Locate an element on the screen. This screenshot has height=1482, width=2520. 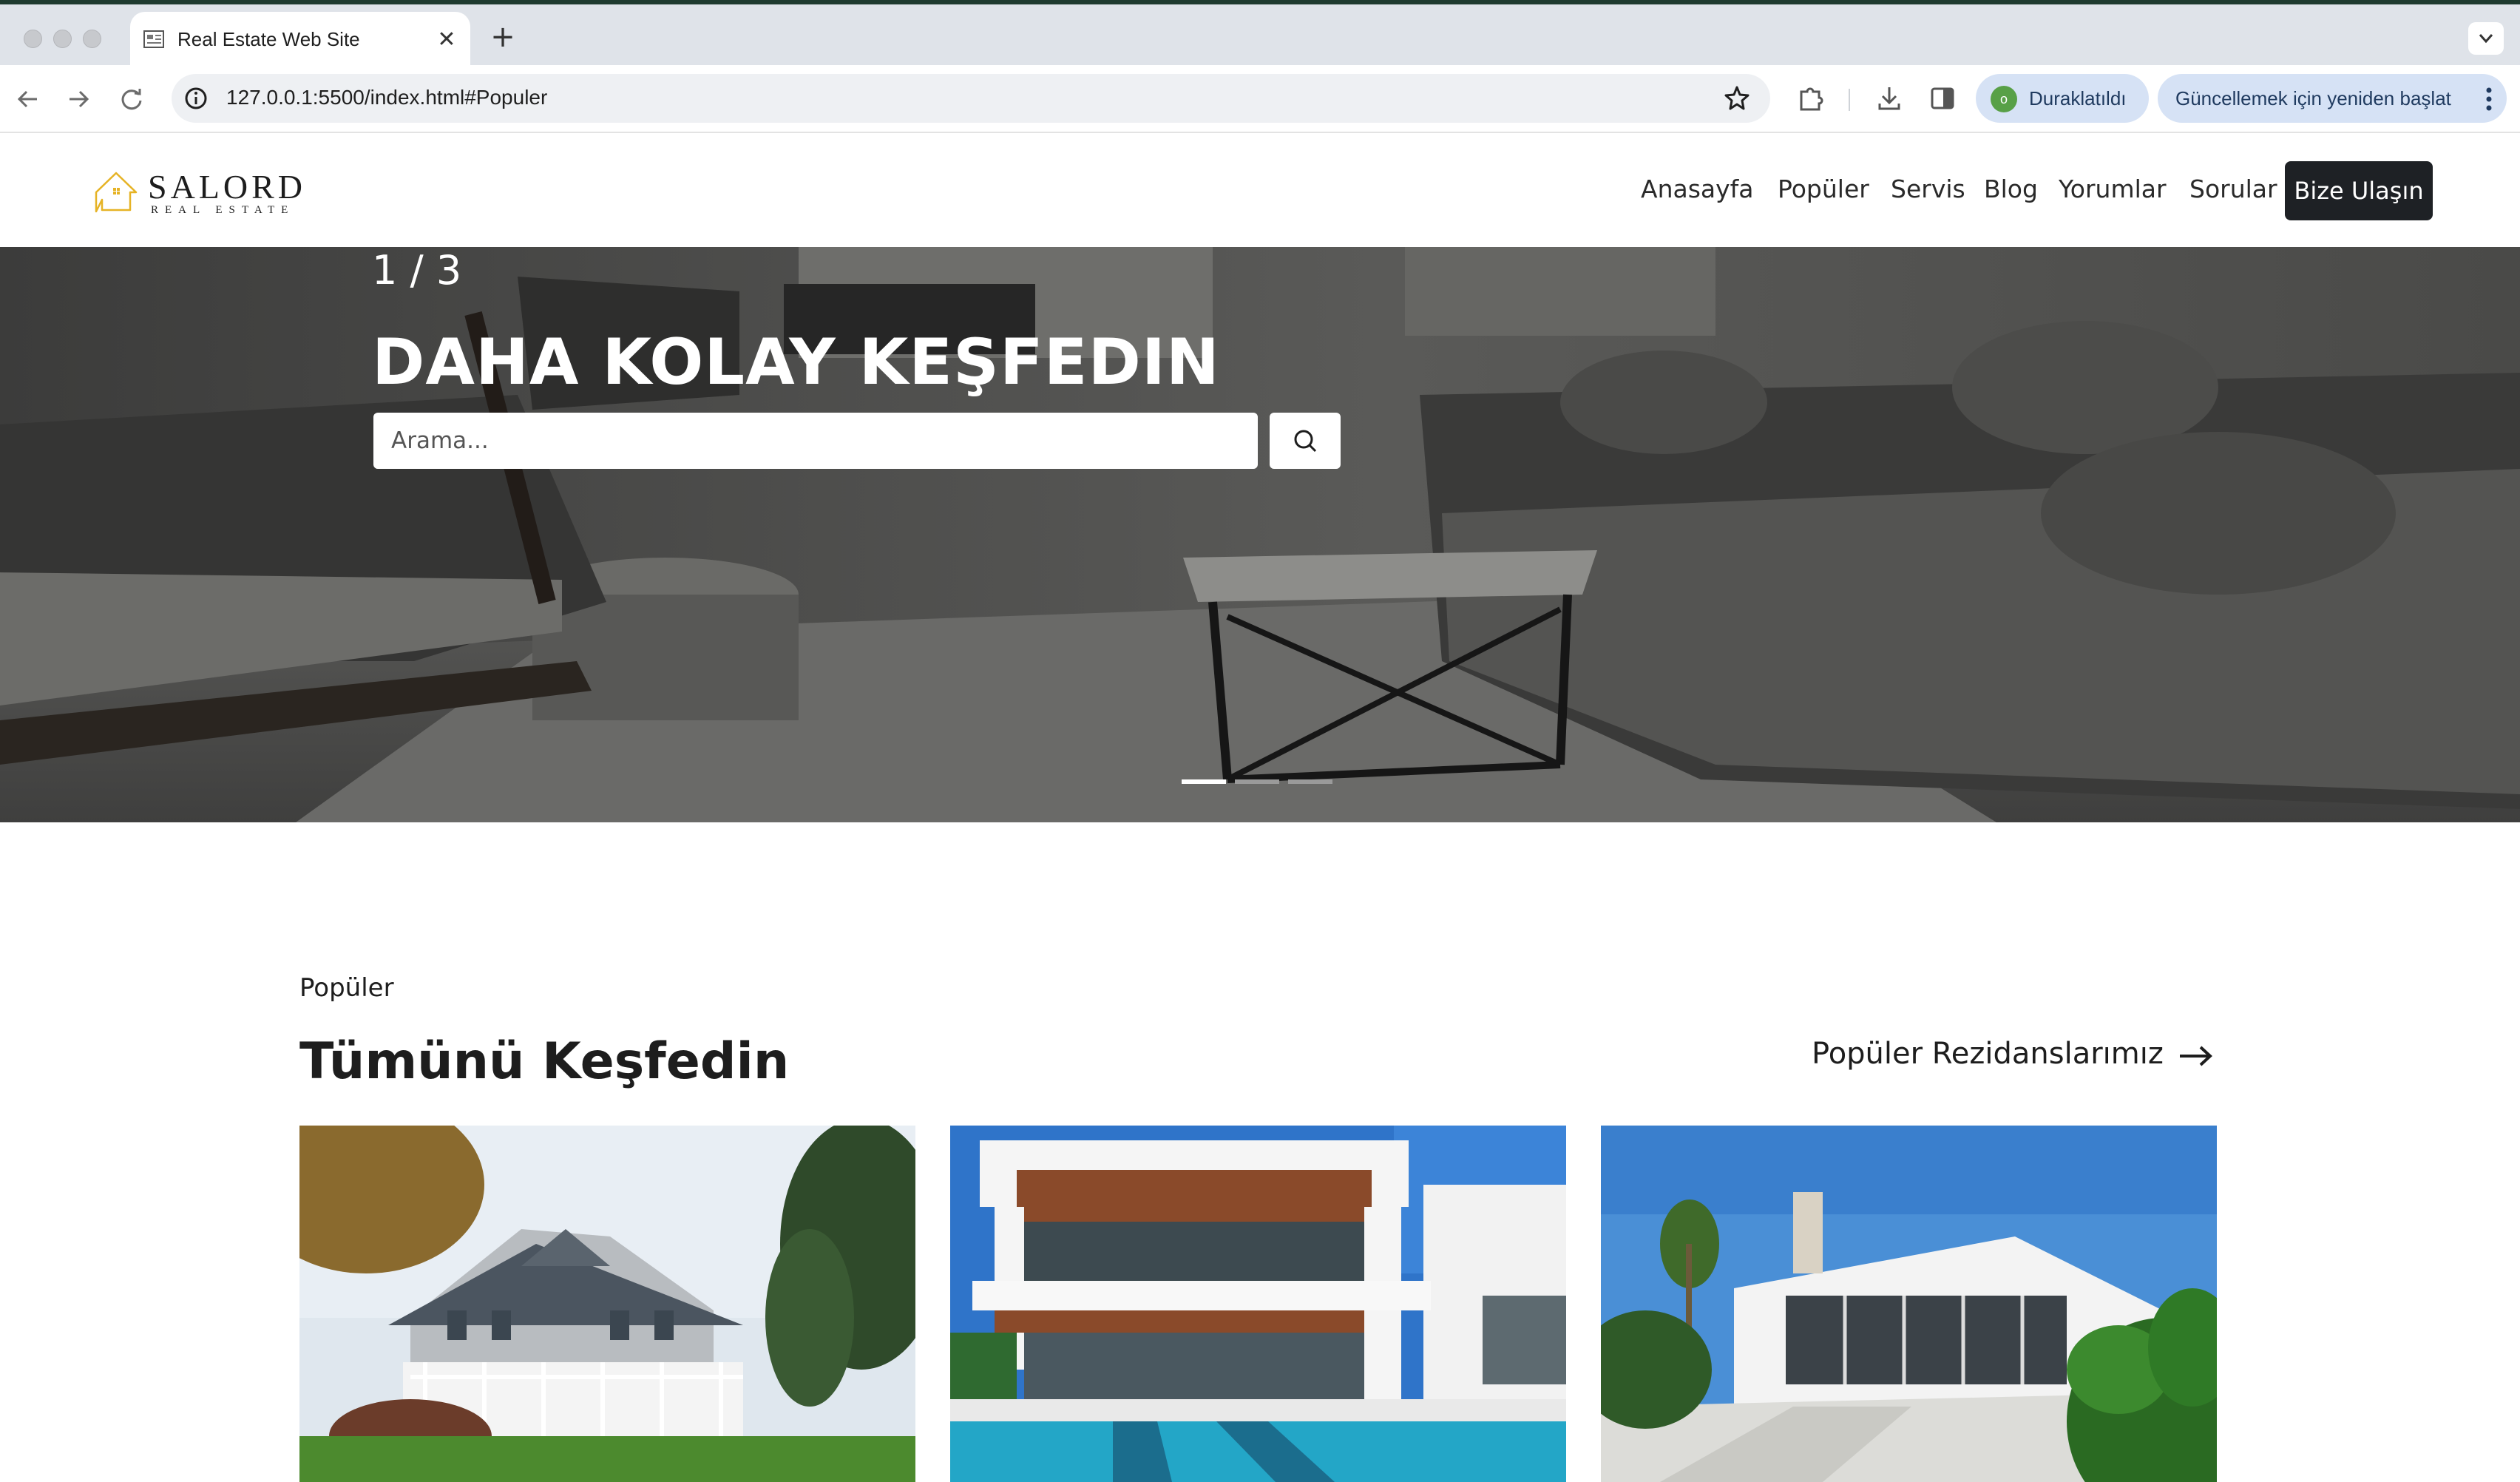
more-menu-icon is located at coordinates (2489, 99).